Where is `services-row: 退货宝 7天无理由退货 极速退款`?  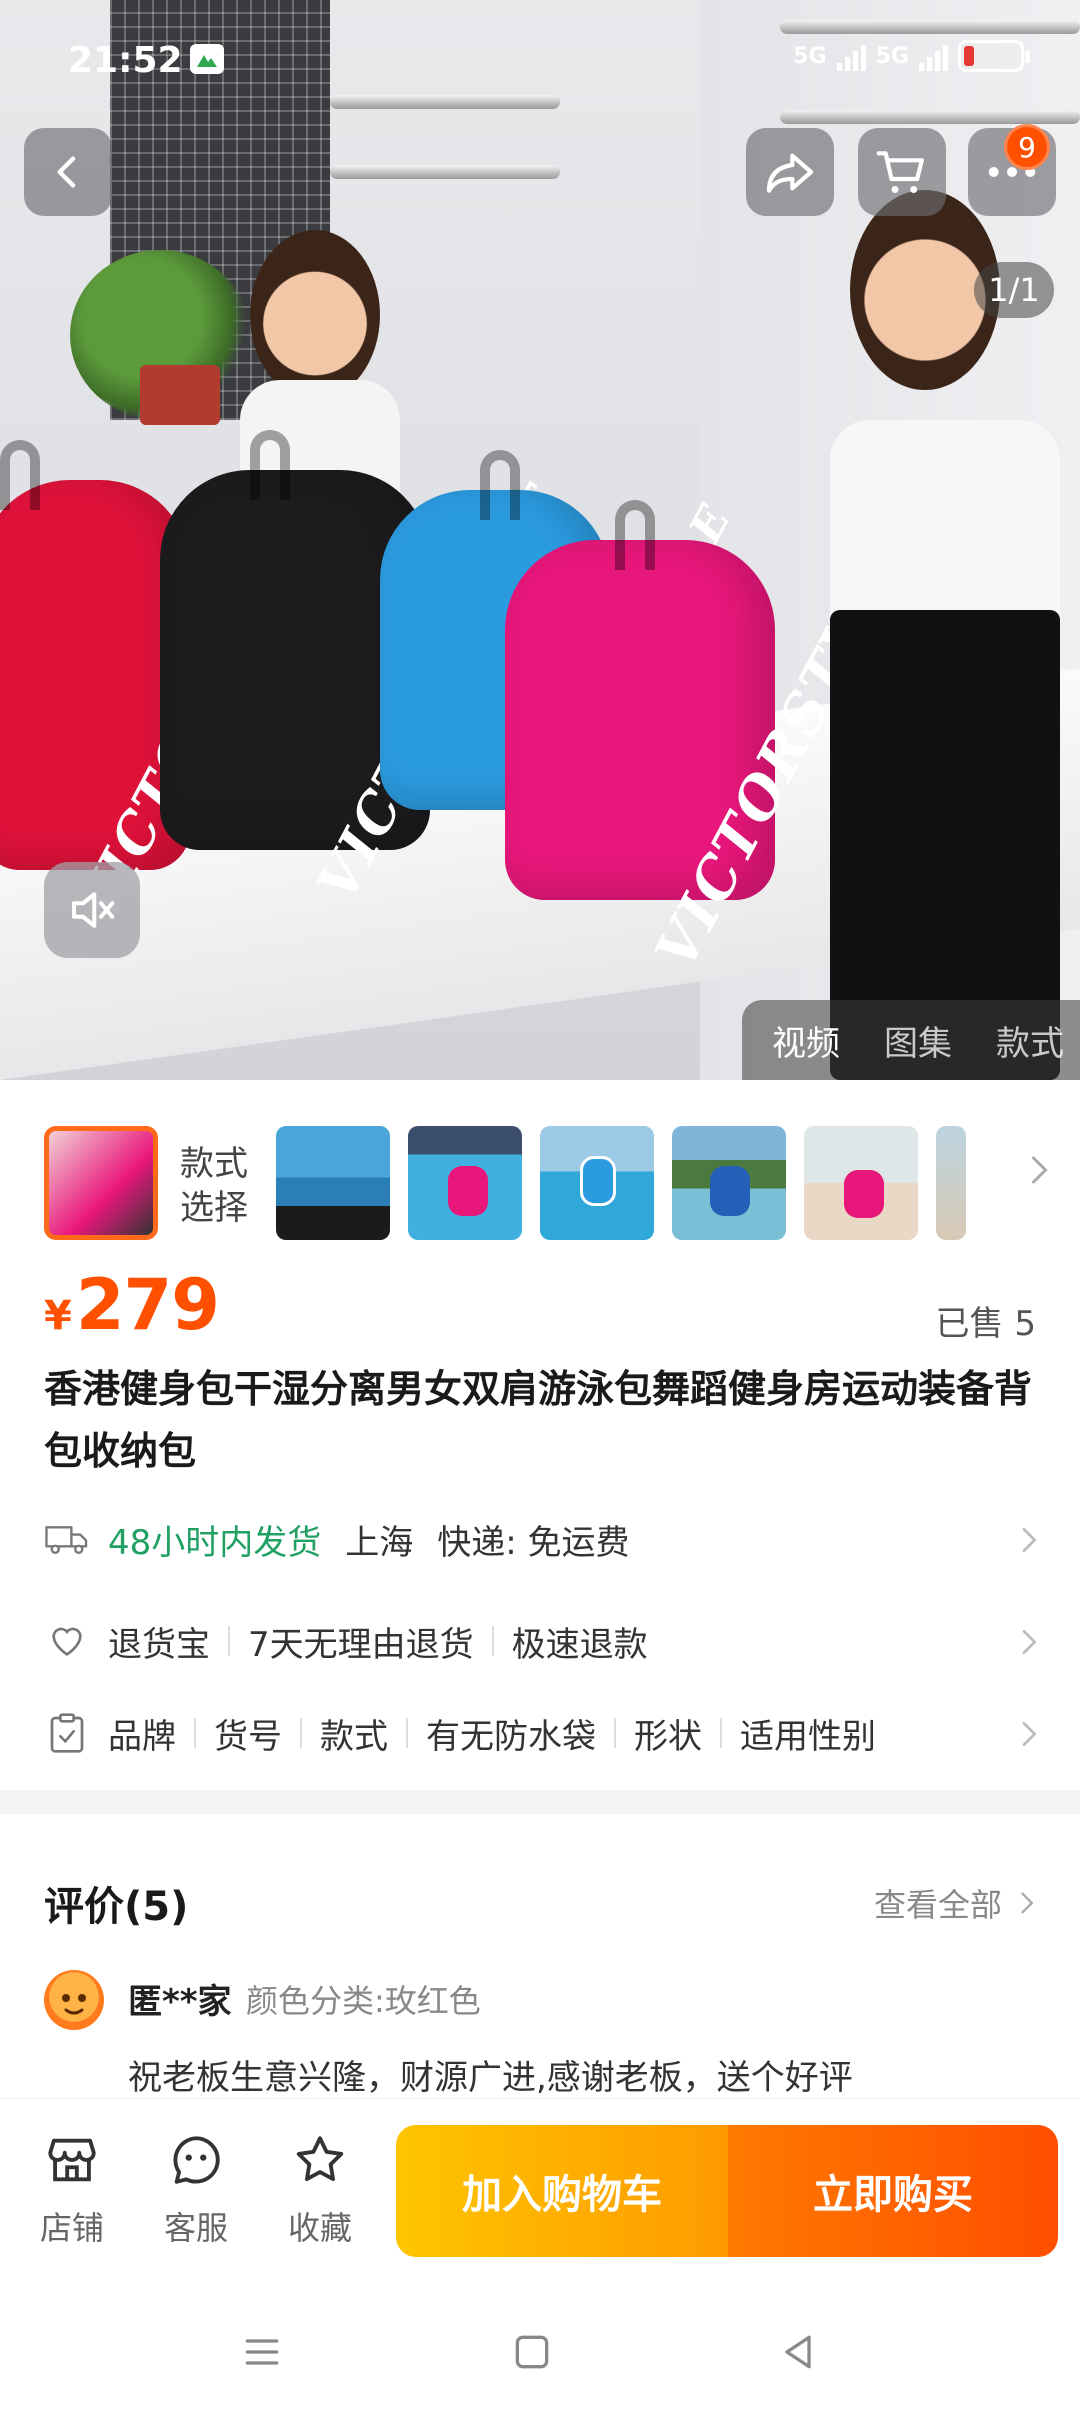
services-row: 退货宝 7天无理由退货 极速退款 is located at coordinates (544, 1641).